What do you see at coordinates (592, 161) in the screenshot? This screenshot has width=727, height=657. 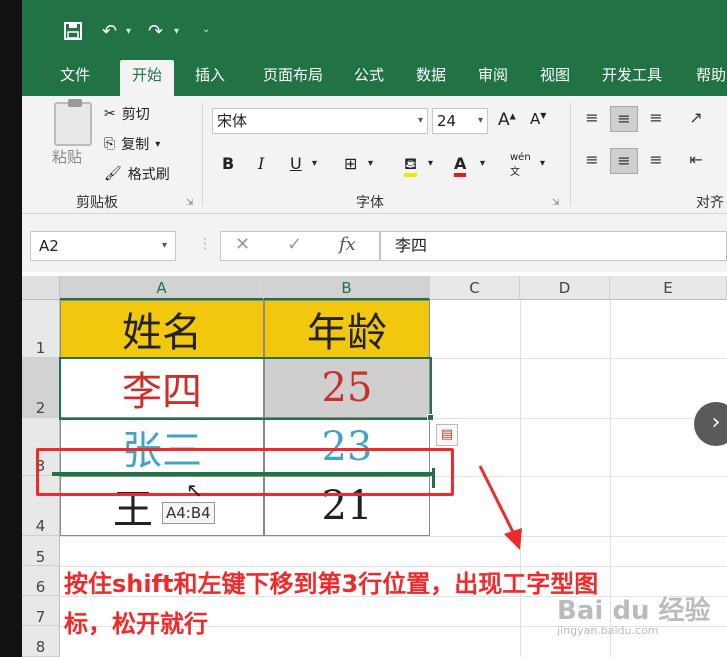 I see `align-left-icon: ≡` at bounding box center [592, 161].